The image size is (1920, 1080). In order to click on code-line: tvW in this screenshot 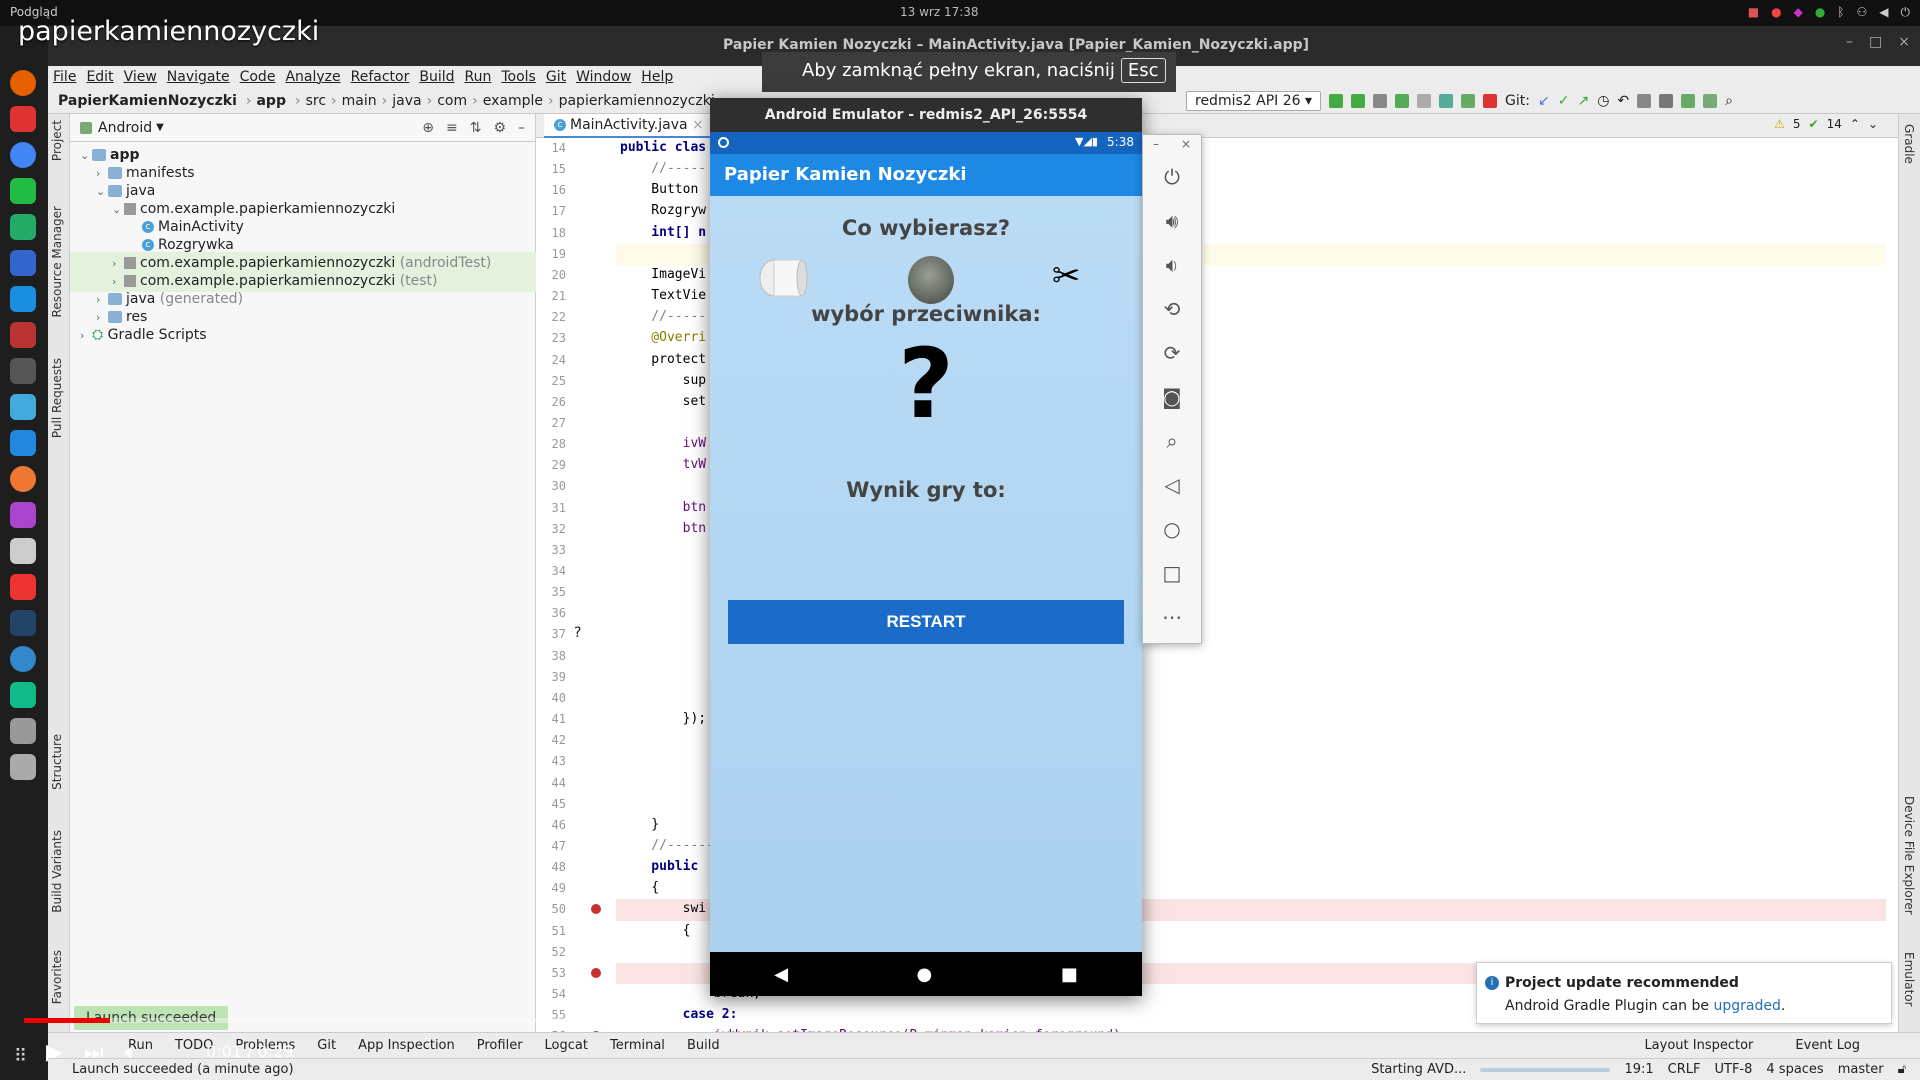, I will do `click(663, 464)`.